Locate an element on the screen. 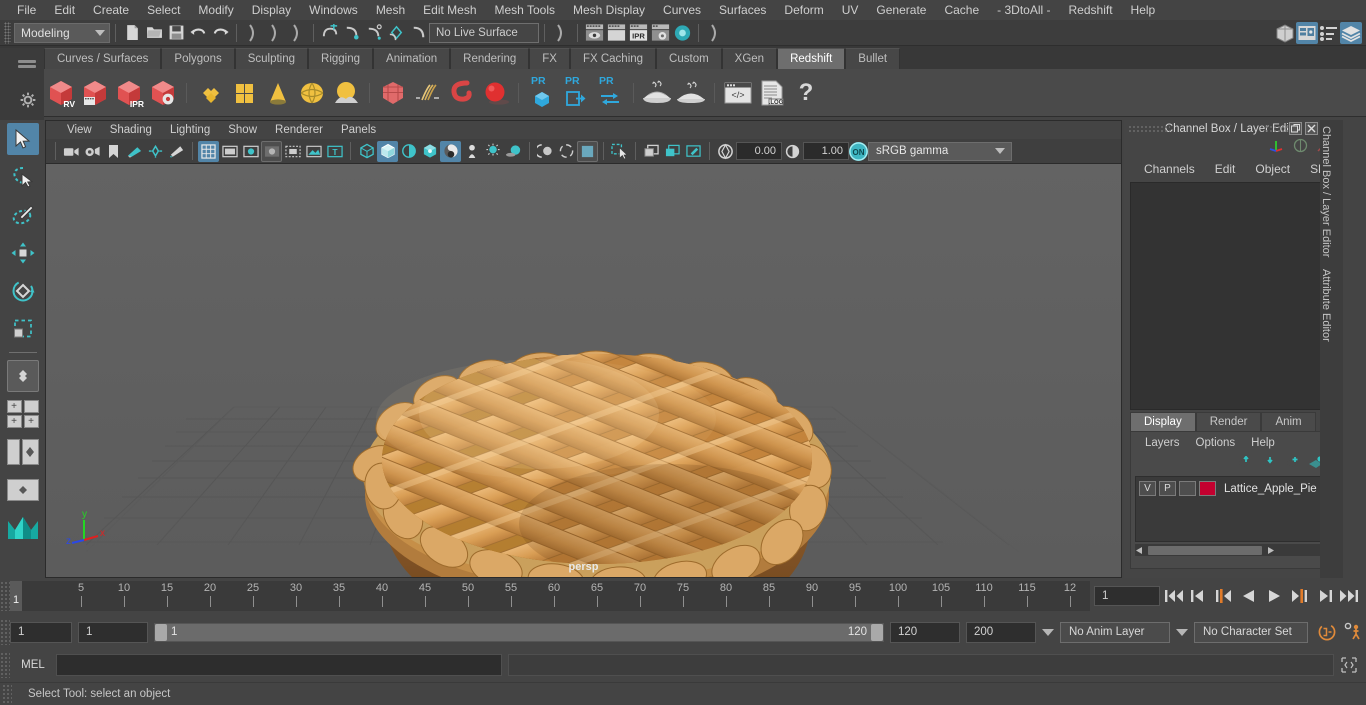 The height and width of the screenshot is (705, 1366). command-input is located at coordinates (279, 665).